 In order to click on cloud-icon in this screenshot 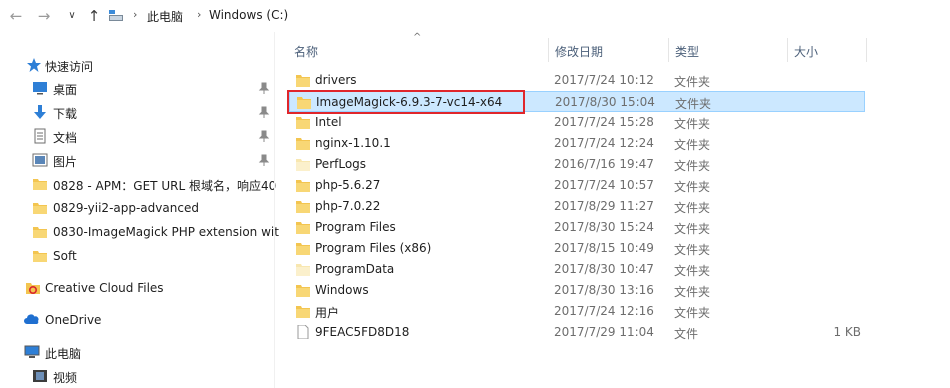, I will do `click(31, 319)`.